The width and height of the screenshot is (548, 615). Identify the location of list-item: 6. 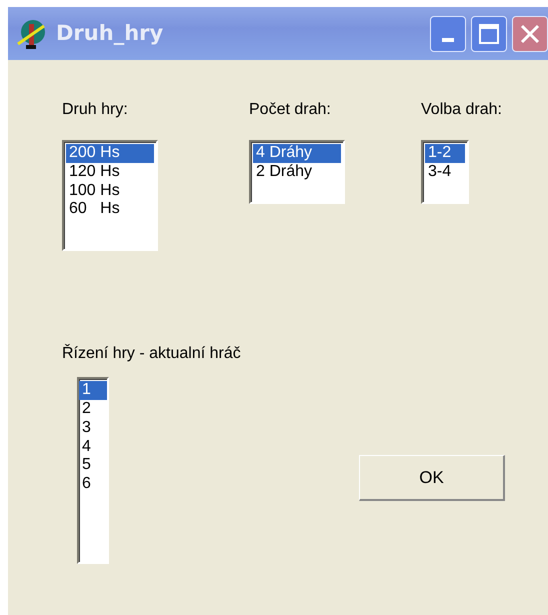
(93, 484).